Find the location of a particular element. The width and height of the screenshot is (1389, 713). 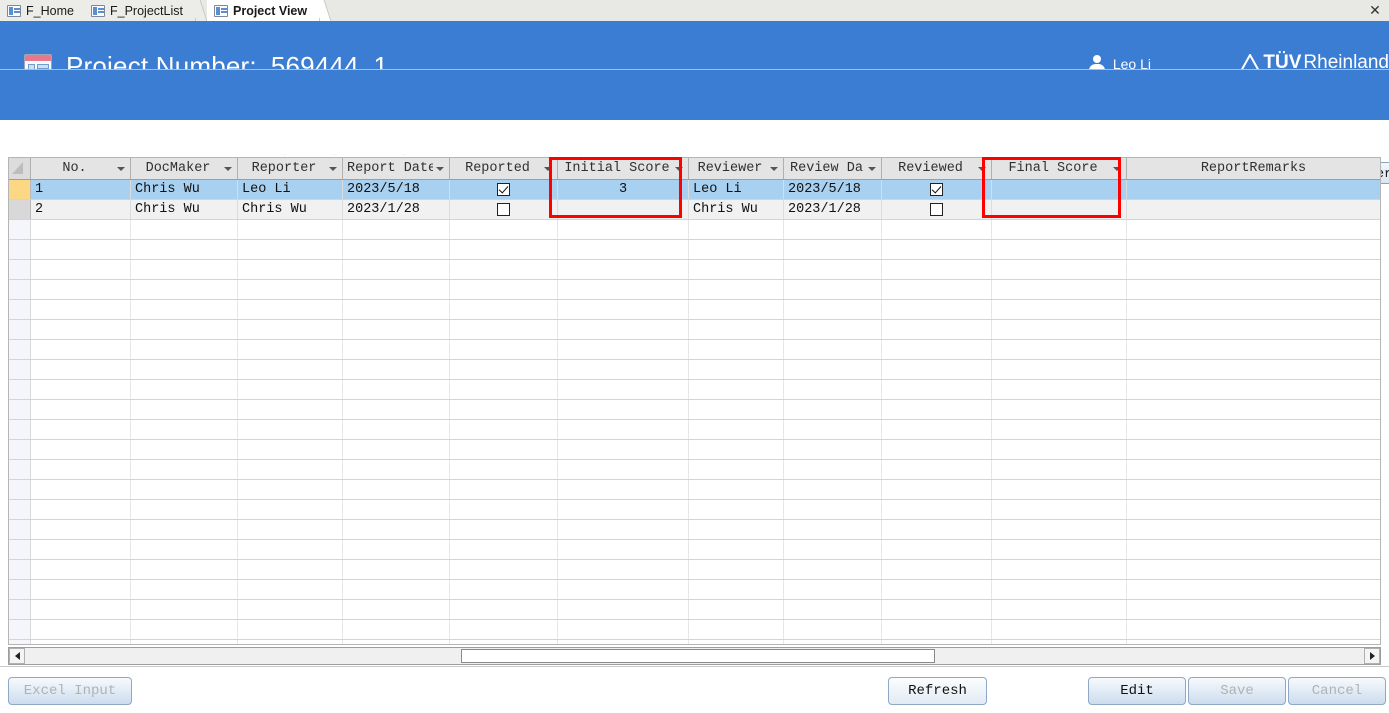

cell-reviewer: Leo Li is located at coordinates (736, 189).